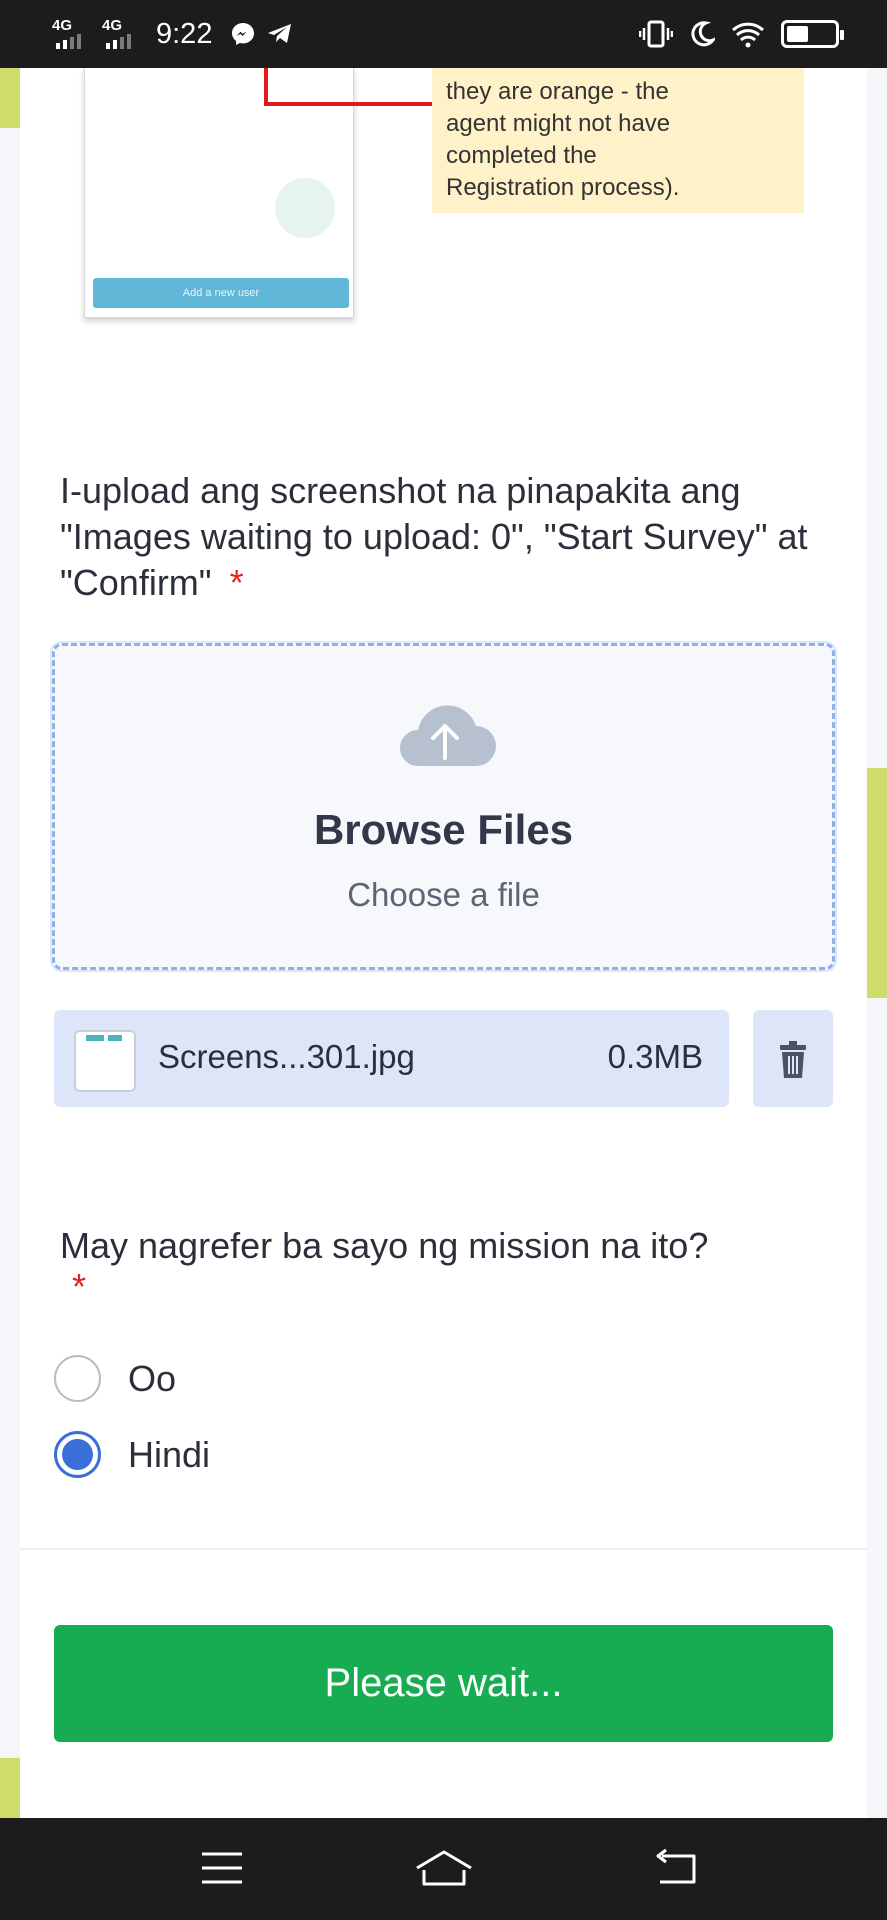 The image size is (887, 1920). Describe the element at coordinates (703, 34) in the screenshot. I see `moon-icon` at that location.